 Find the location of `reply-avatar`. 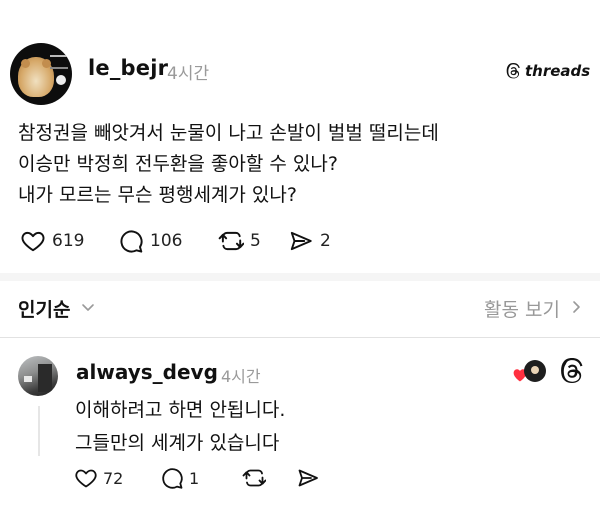

reply-avatar is located at coordinates (38, 376).